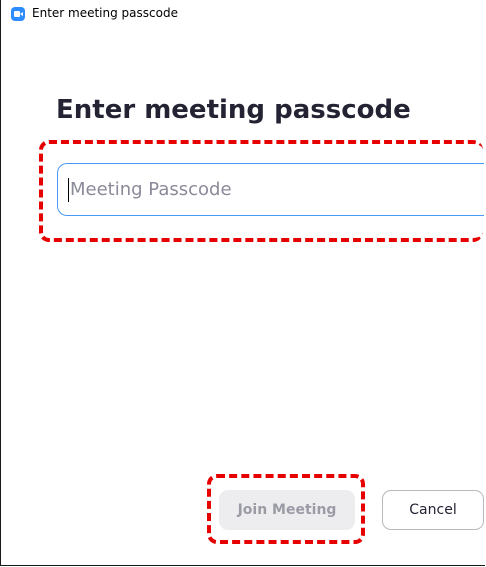 This screenshot has height=567, width=486. Describe the element at coordinates (105, 13) in the screenshot. I see `window-title: Enter meeting passcode` at that location.